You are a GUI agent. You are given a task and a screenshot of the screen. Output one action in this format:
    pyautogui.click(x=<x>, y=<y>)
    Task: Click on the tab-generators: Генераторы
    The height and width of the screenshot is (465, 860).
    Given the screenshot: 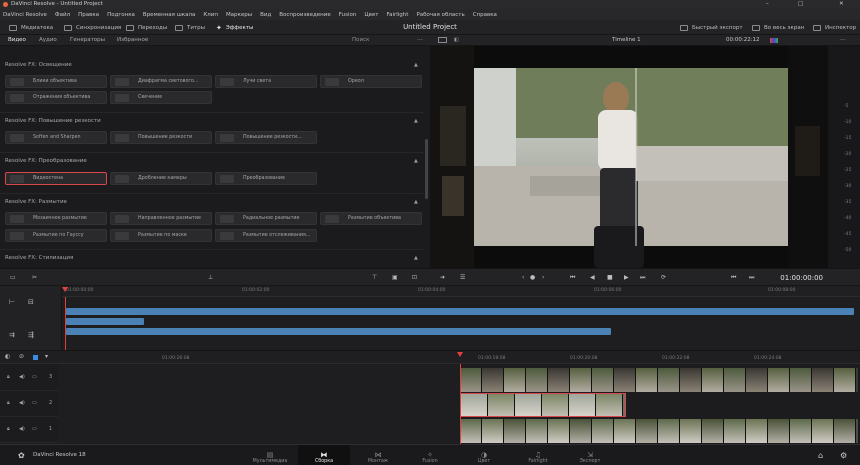 What is the action you would take?
    pyautogui.click(x=87, y=40)
    